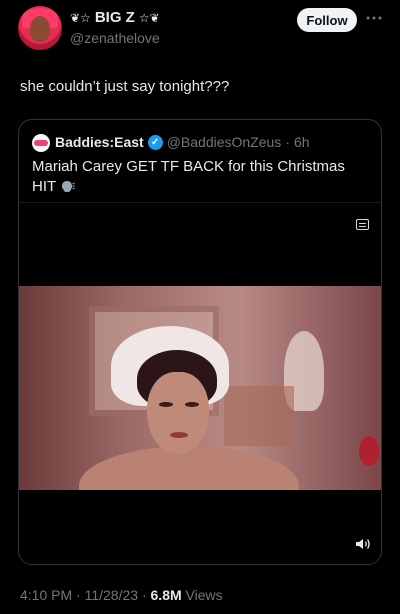  I want to click on author-name-row: ❦☆ BIG Z ☆❦, so click(115, 17).